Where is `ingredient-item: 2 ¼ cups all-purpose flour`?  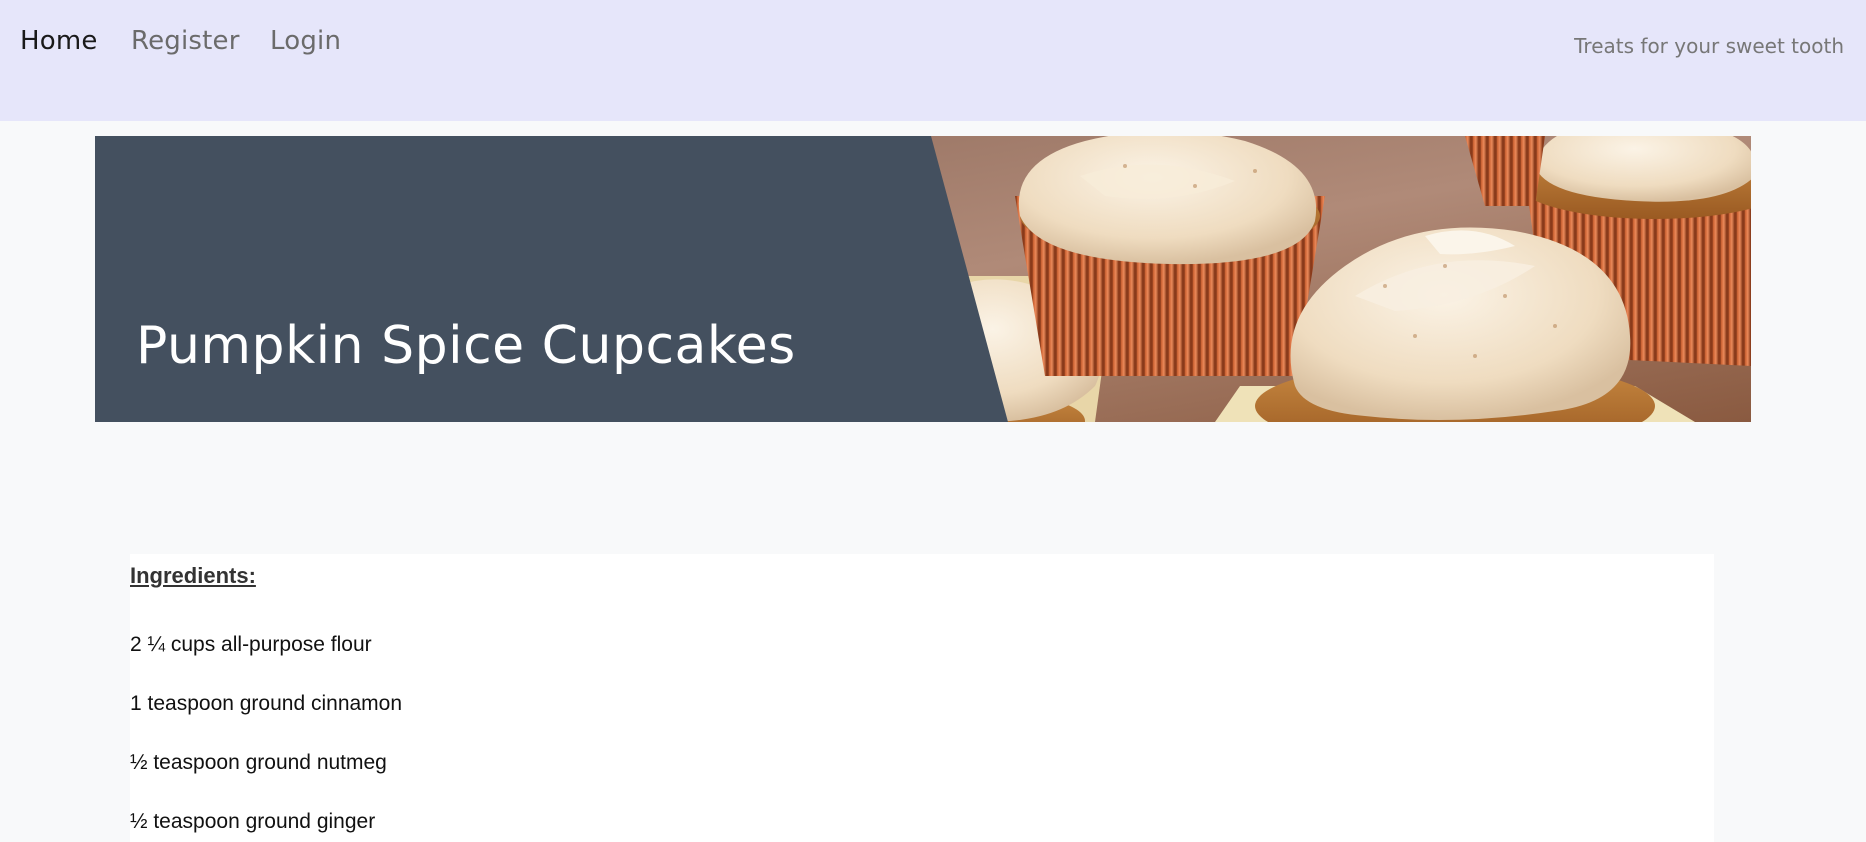 ingredient-item: 2 ¼ cups all-purpose flour is located at coordinates (251, 644).